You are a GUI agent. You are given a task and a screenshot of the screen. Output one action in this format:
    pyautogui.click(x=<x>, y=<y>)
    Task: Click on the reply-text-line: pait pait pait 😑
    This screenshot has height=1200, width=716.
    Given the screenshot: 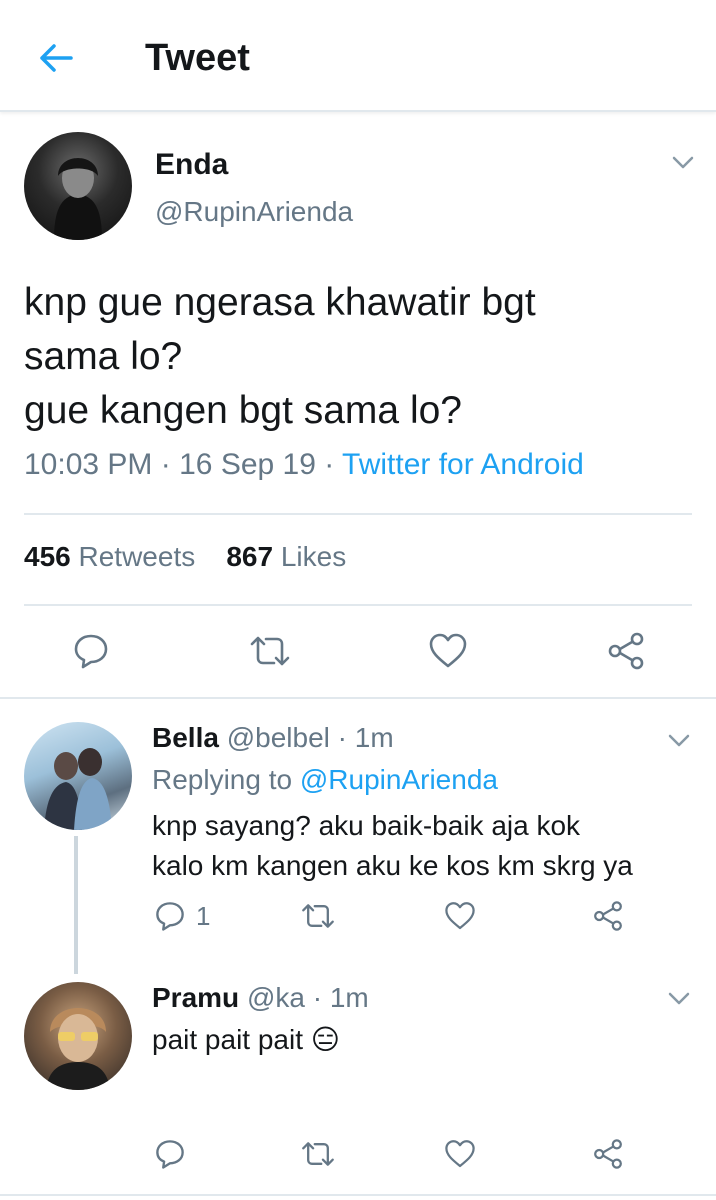 What is the action you would take?
    pyautogui.click(x=246, y=1039)
    